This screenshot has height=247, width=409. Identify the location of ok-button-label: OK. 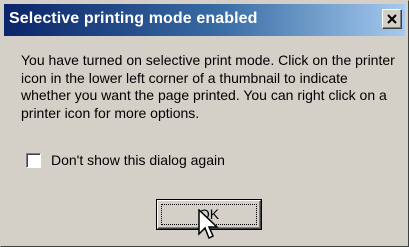
(209, 214).